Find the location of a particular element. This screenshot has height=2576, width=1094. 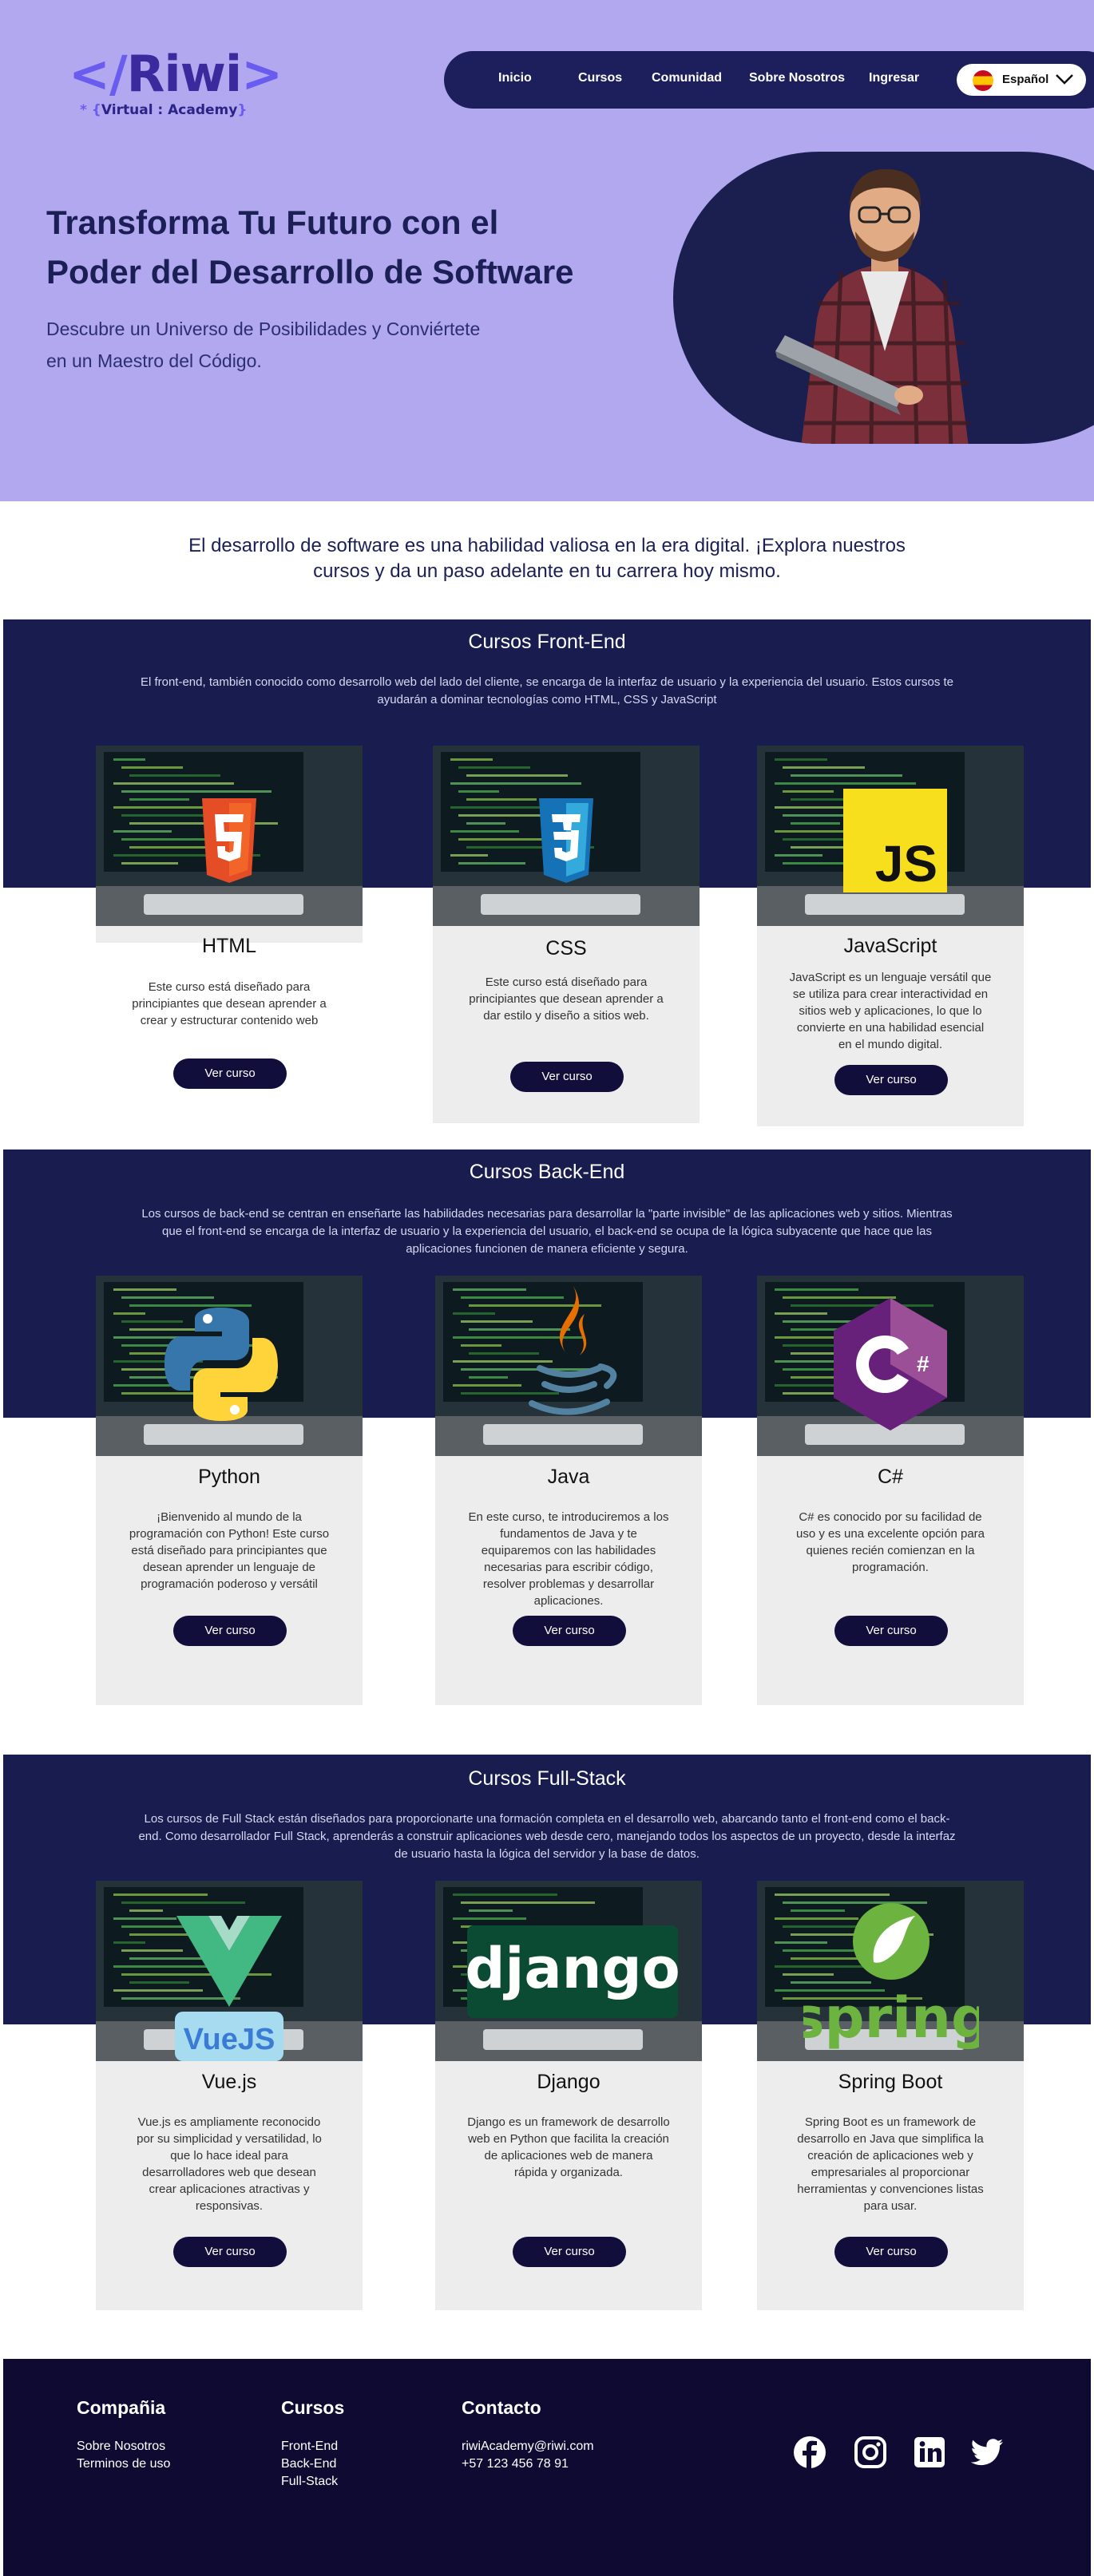

nav-item-ingresar: Ingresar is located at coordinates (894, 78).